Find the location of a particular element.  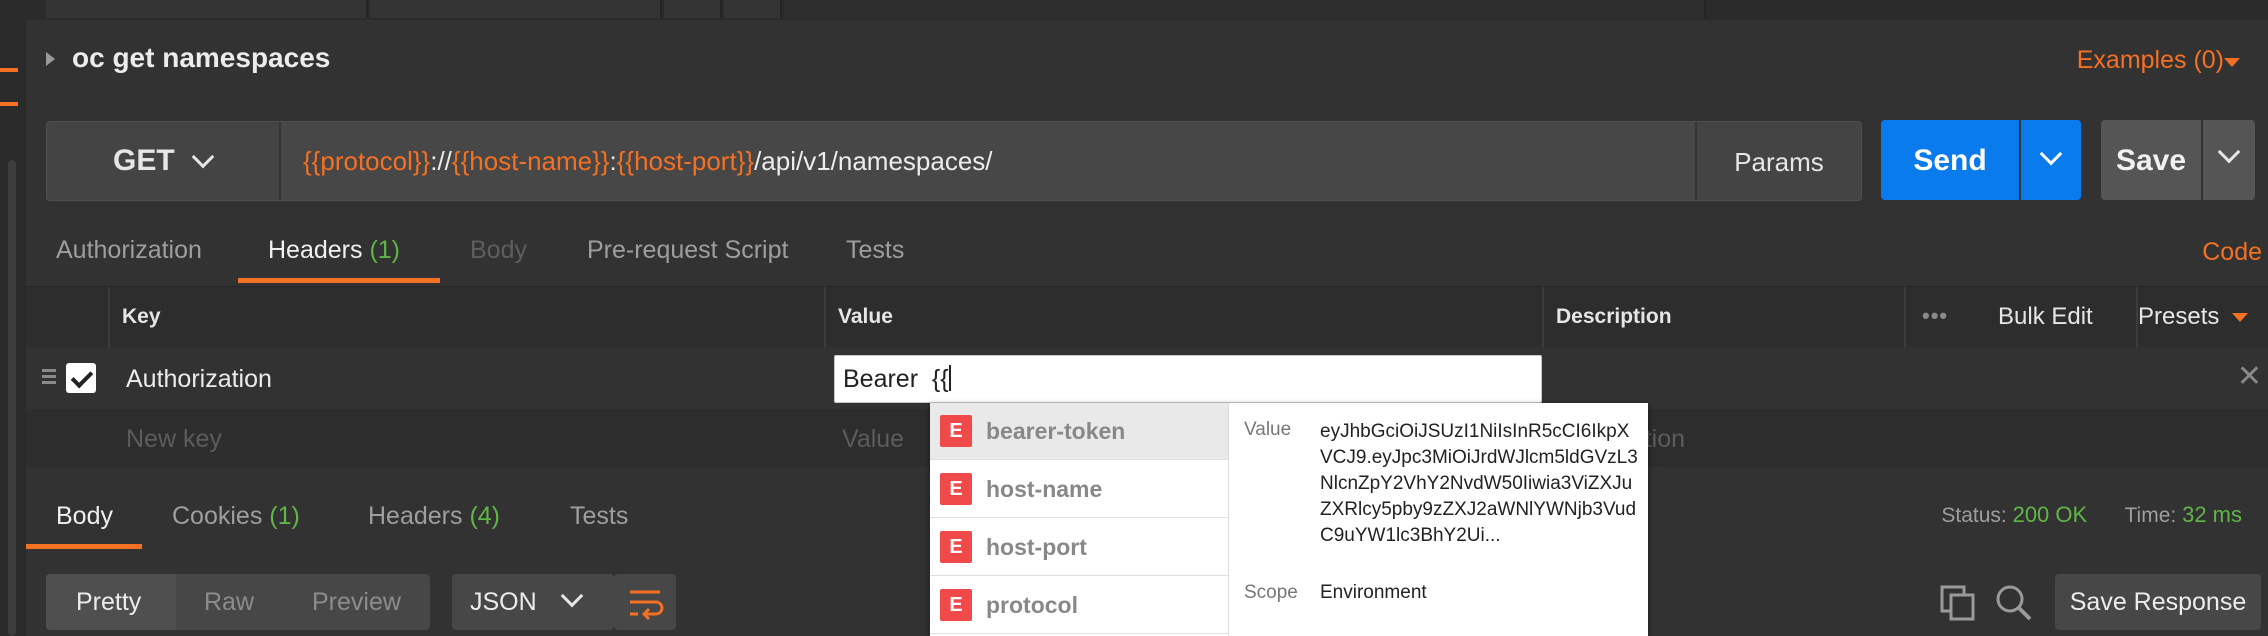

url-variable: {{host-name}} is located at coordinates (530, 161).